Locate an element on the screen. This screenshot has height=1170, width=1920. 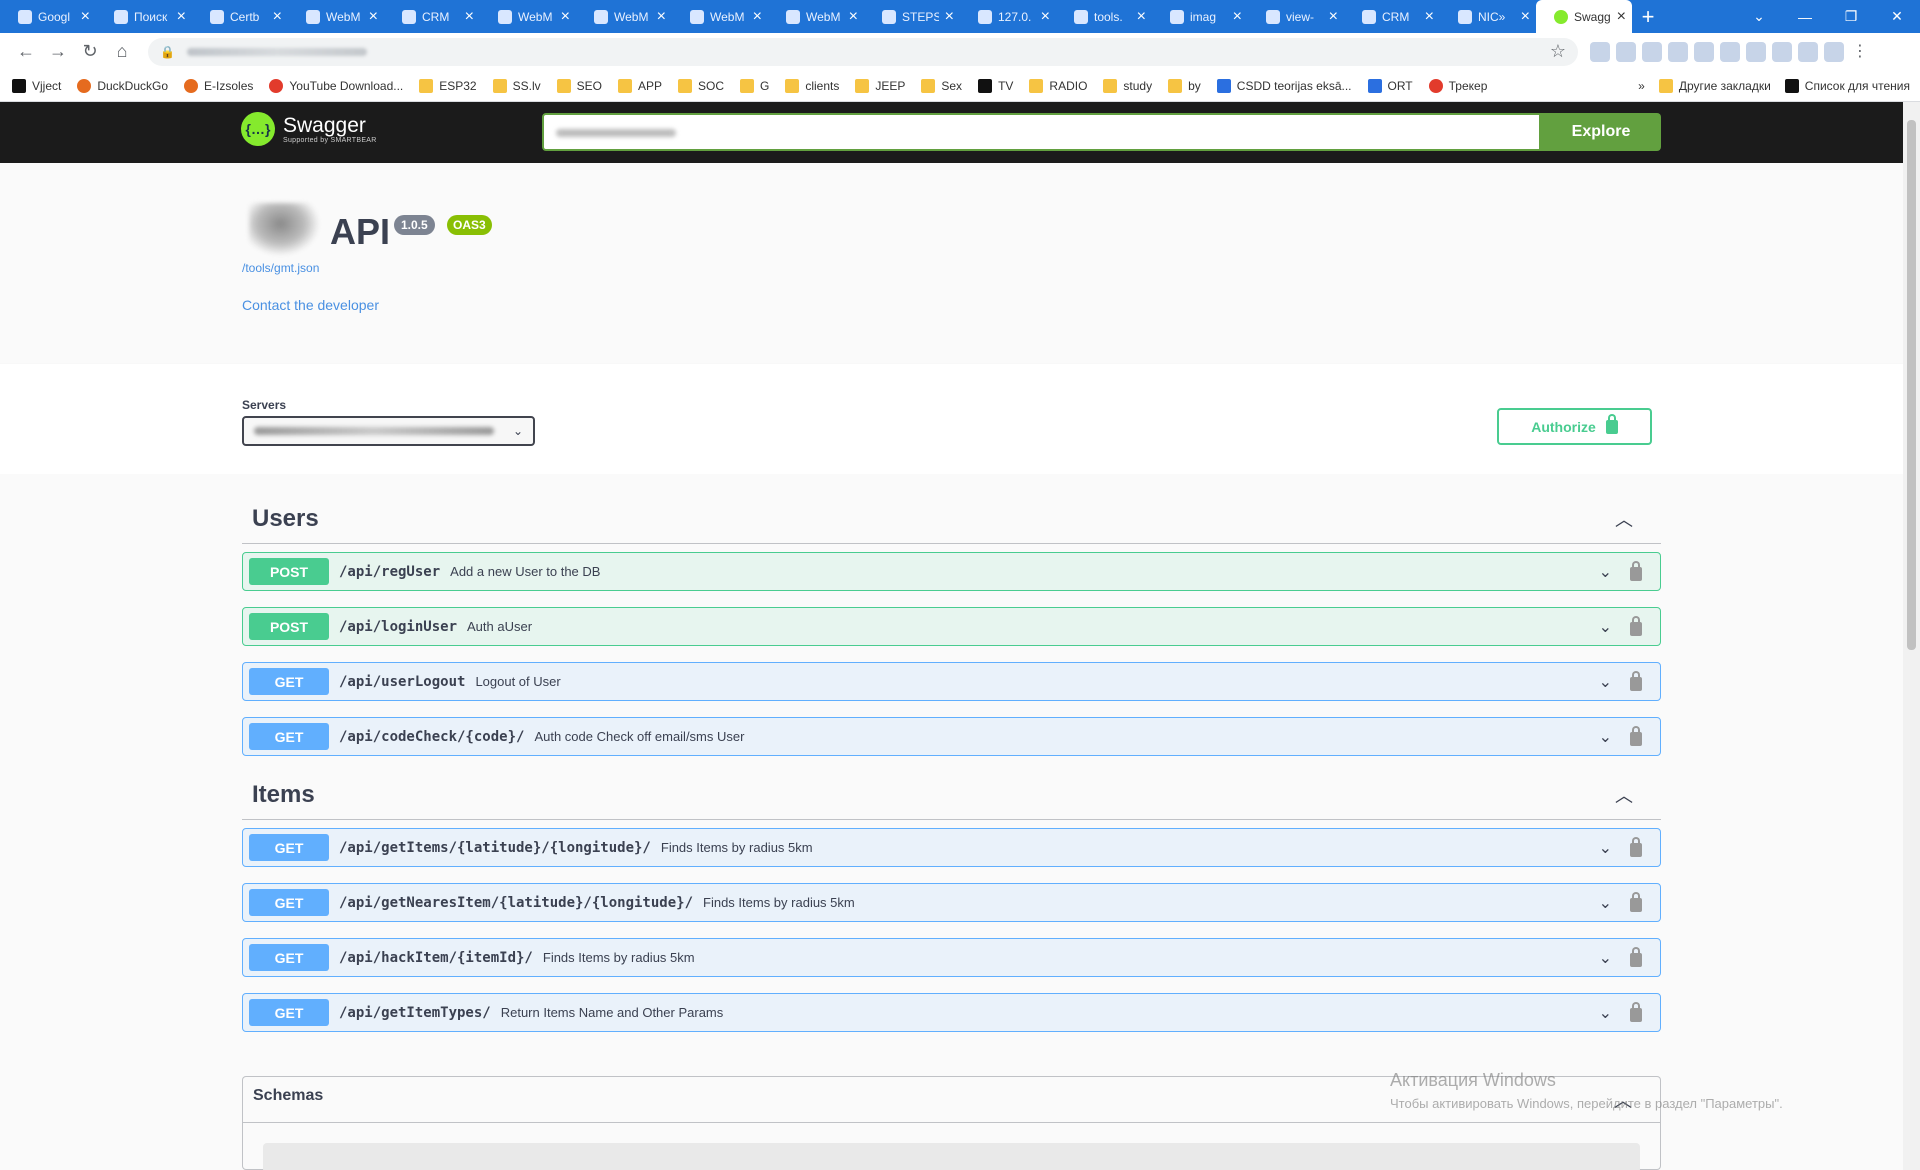
browser-tab: NIC» × is located at coordinates (1488, 16).